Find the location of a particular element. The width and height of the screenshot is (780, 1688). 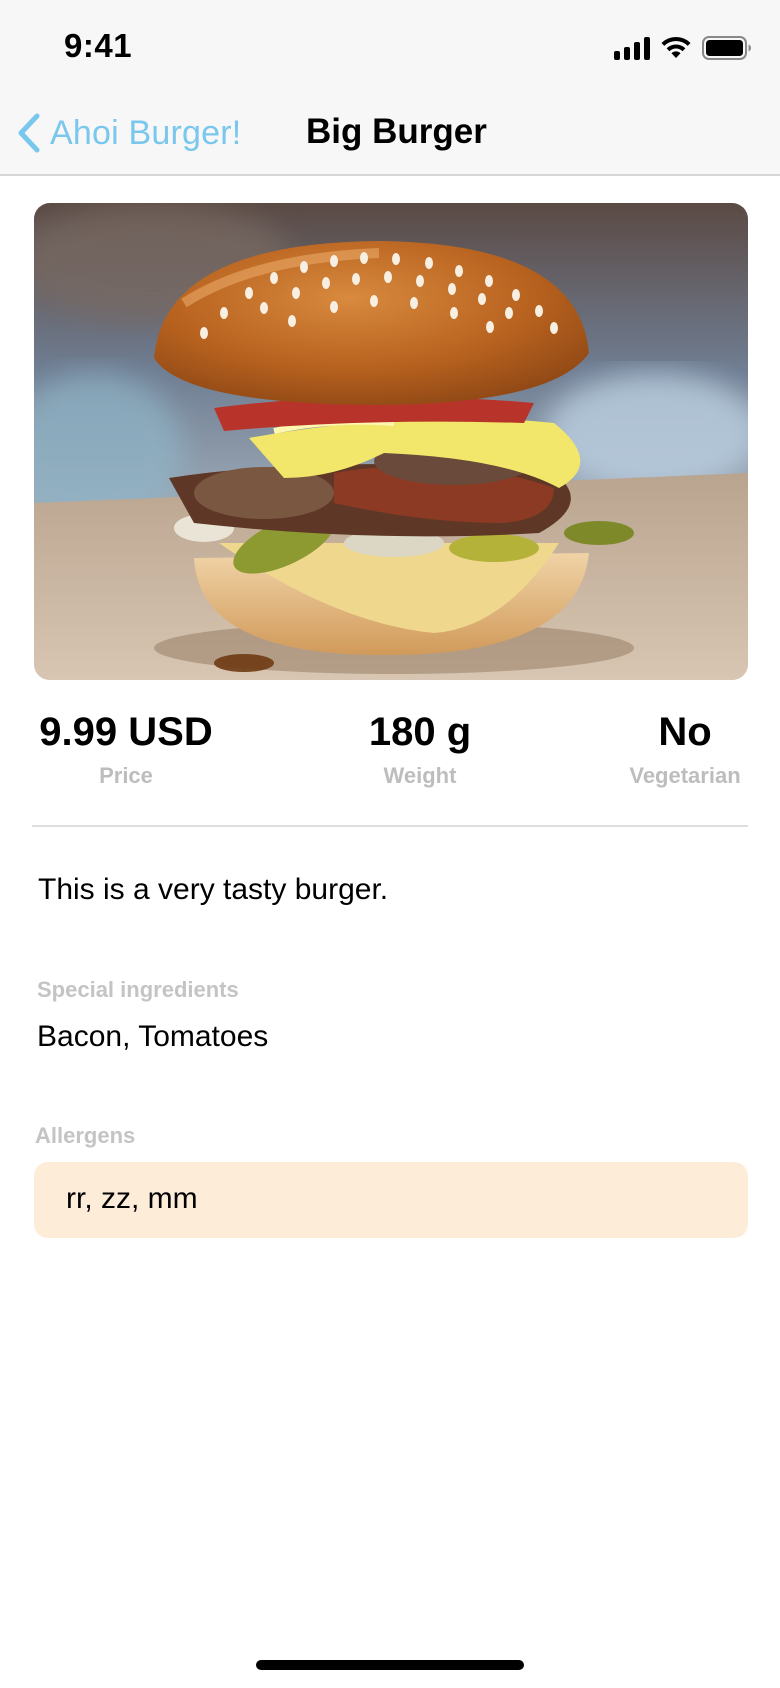

price-stat: 9.99 USD Price is located at coordinates (126, 749).